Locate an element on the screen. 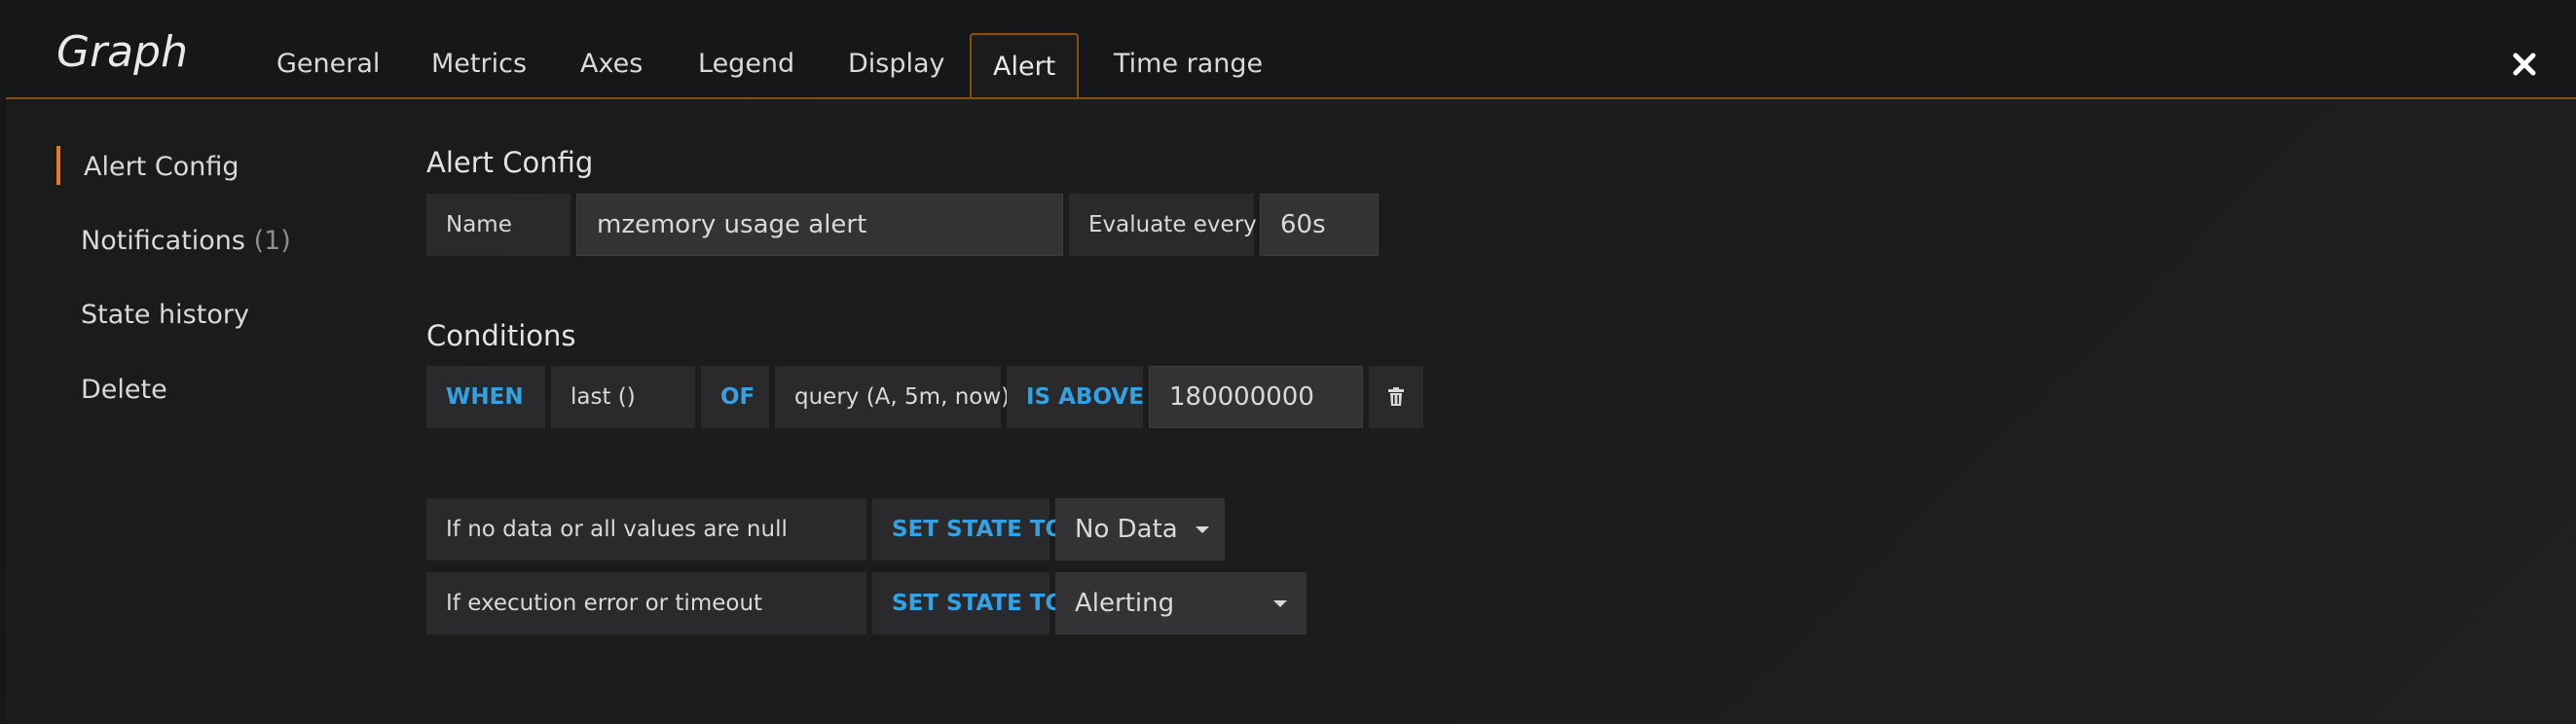  no-data-state-select: No Data is located at coordinates (1140, 529).